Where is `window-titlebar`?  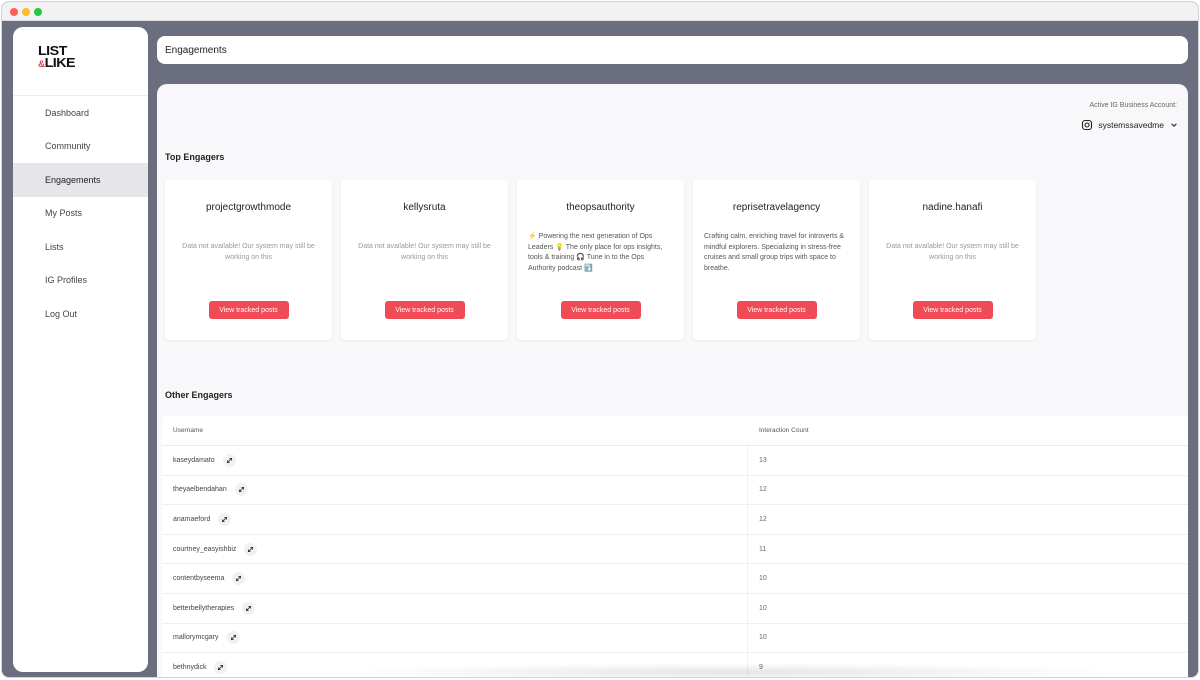 window-titlebar is located at coordinates (600, 11).